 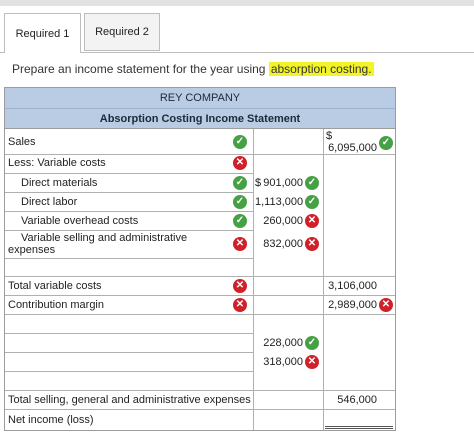 I want to click on variable-overhead-amount: 260,000, so click(x=279, y=221).